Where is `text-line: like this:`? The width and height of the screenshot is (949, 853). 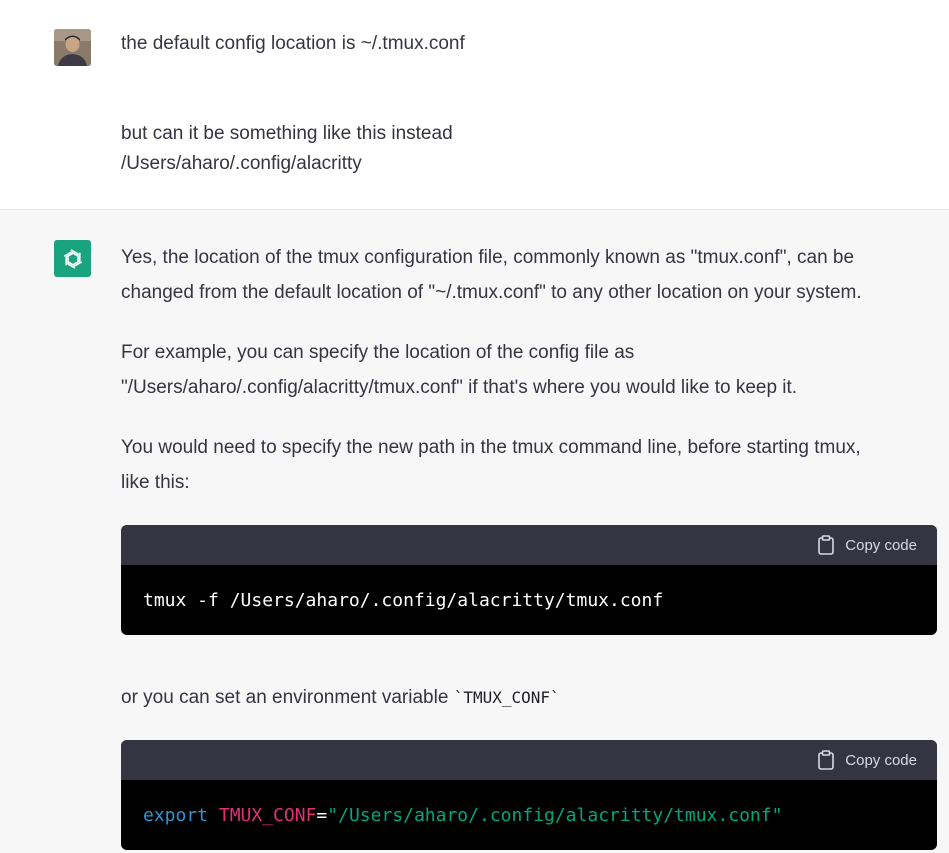
text-line: like this: is located at coordinates (155, 482).